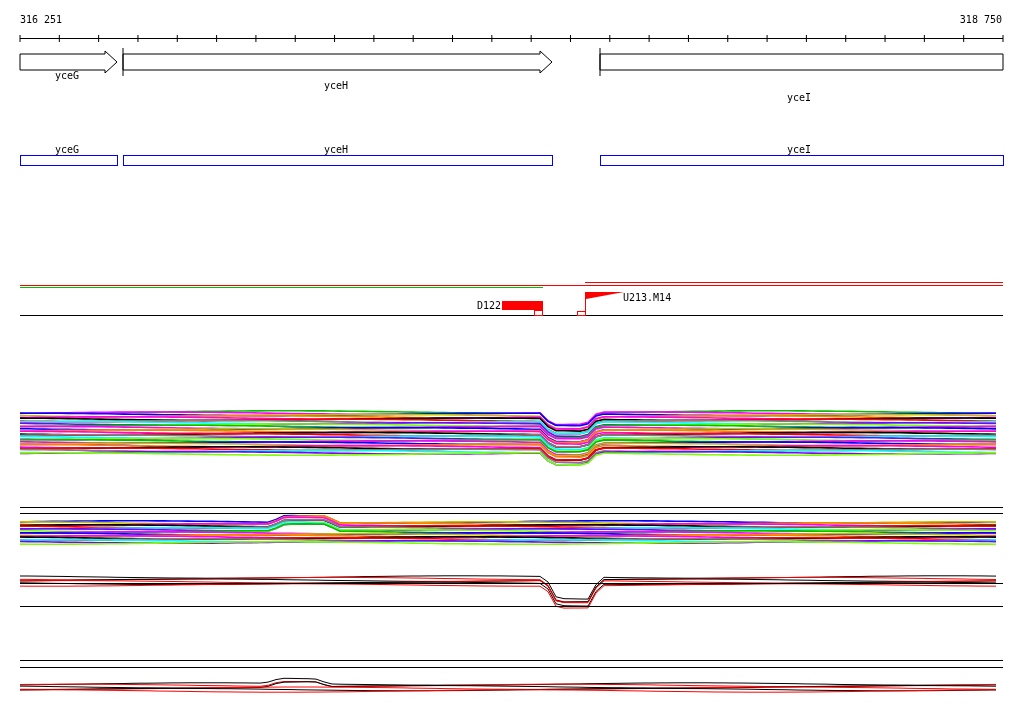 The width and height of the screenshot is (1024, 714). What do you see at coordinates (41, 19) in the screenshot?
I see `ruler-start-label: 316 251` at bounding box center [41, 19].